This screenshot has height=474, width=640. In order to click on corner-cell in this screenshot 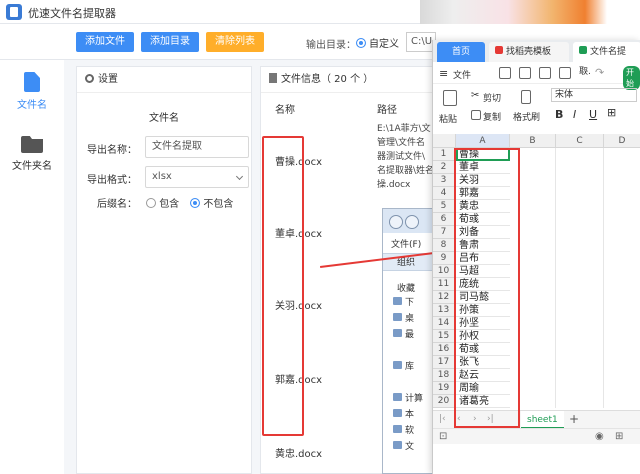, I will do `click(444, 141)`.